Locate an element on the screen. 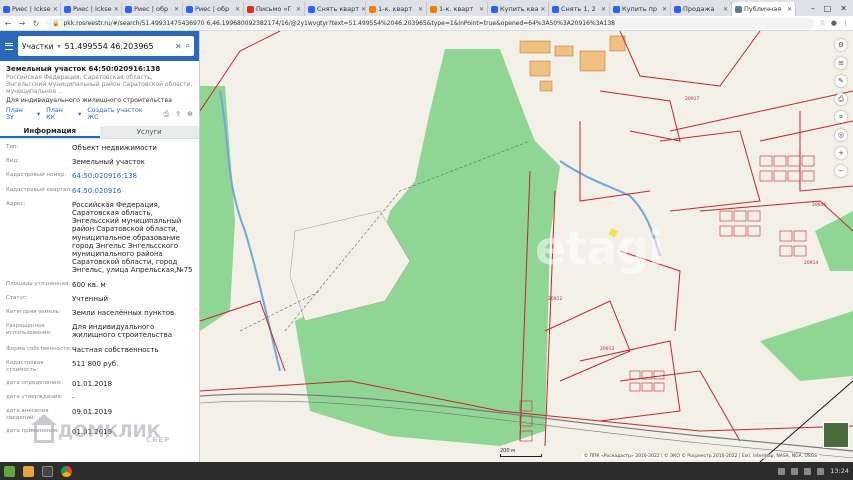 This screenshot has width=853, height=480. property-key: дата определения: is located at coordinates (34, 382).